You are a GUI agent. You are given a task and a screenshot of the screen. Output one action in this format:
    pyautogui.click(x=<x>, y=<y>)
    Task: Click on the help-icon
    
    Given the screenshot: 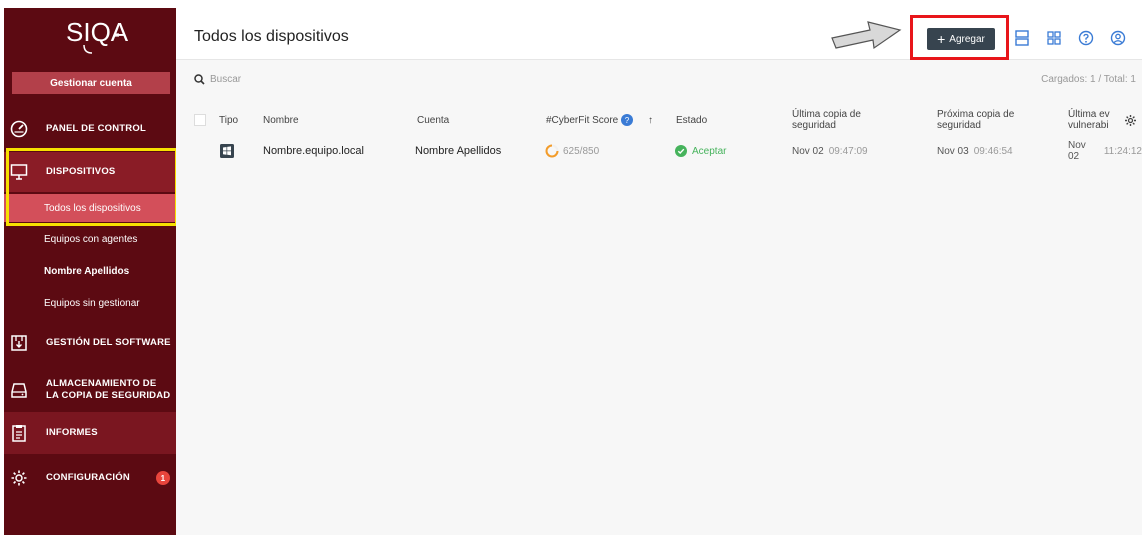 What is the action you would take?
    pyautogui.click(x=1086, y=38)
    